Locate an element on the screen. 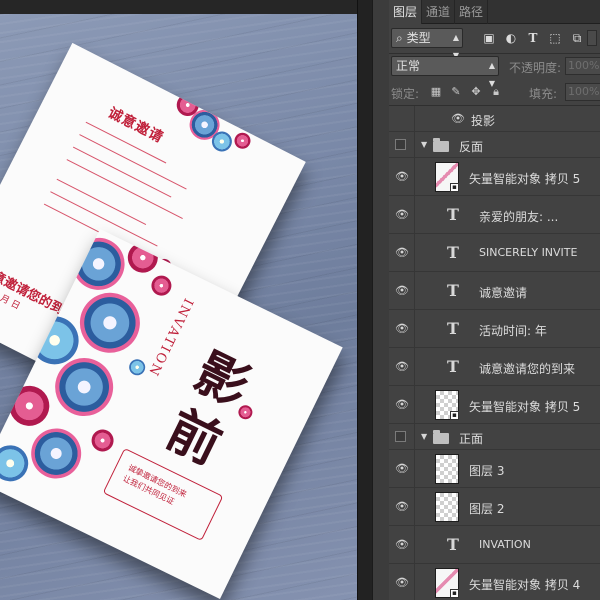 This screenshot has height=600, width=600. lock-row: 锁定: ▦ ✎ ✥ 🔒︎ 填充: 100% is located at coordinates (494, 92).